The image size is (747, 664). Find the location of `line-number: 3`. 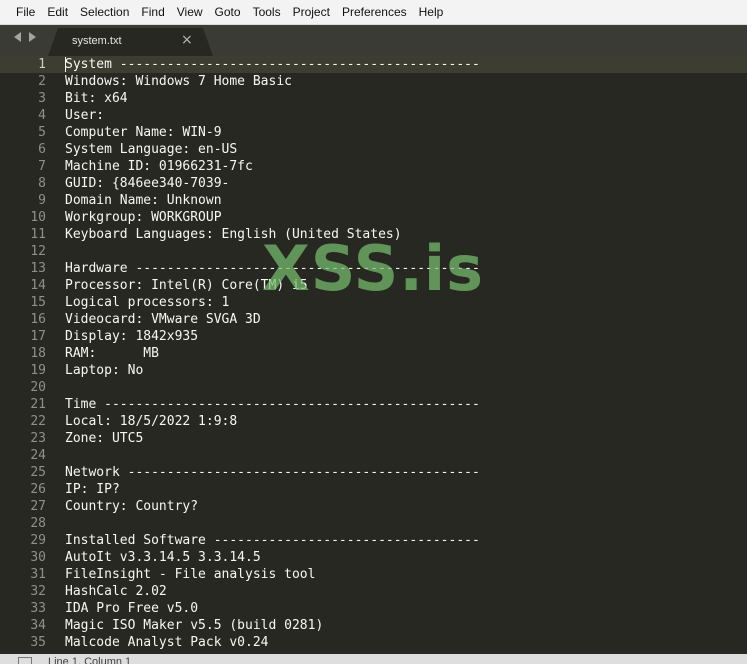

line-number: 3 is located at coordinates (42, 98).